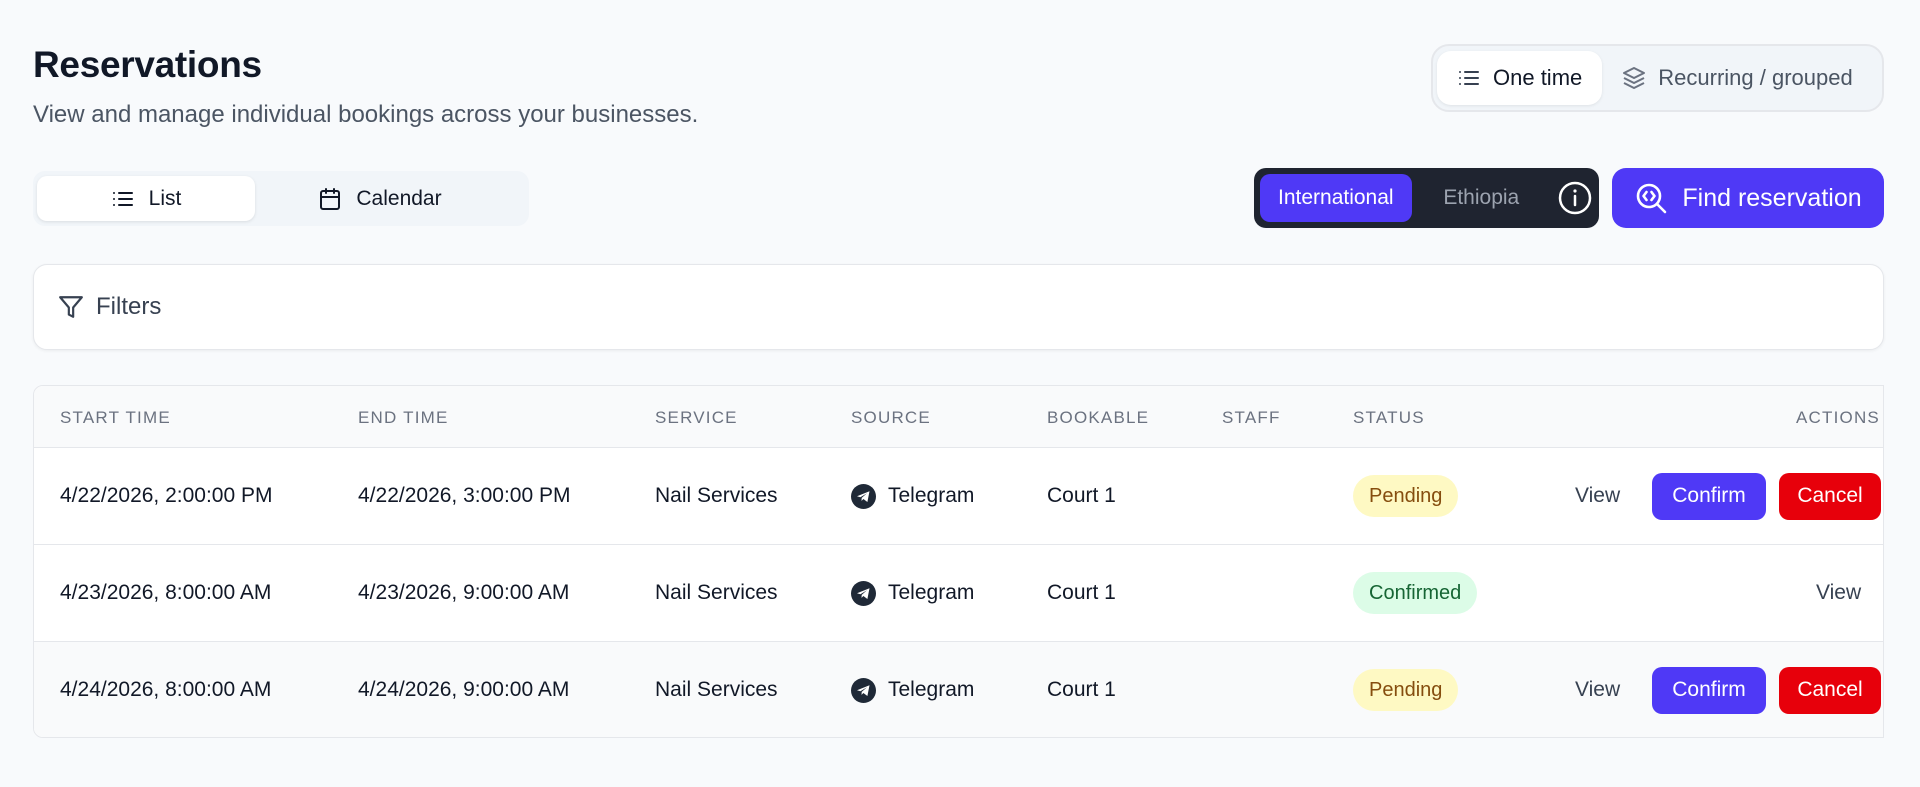  I want to click on mode-one-time-button: One time, so click(1520, 78).